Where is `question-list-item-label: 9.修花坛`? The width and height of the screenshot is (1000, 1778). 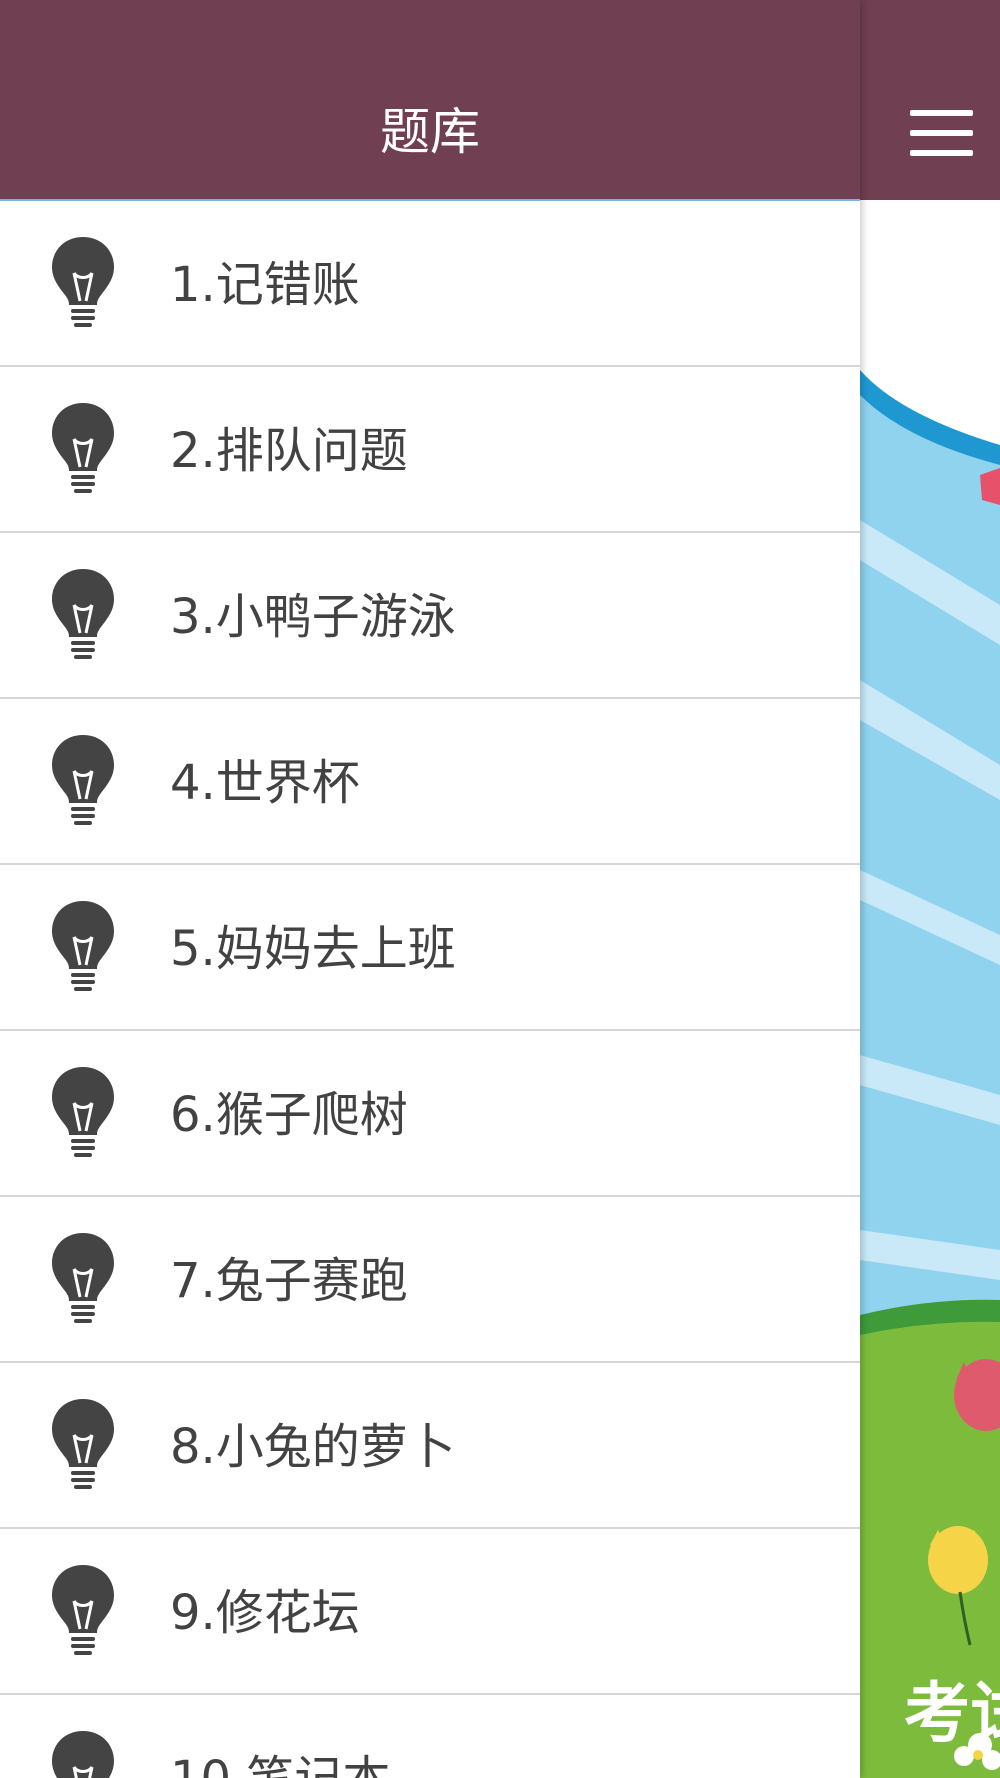 question-list-item-label: 9.修花坛 is located at coordinates (265, 1613).